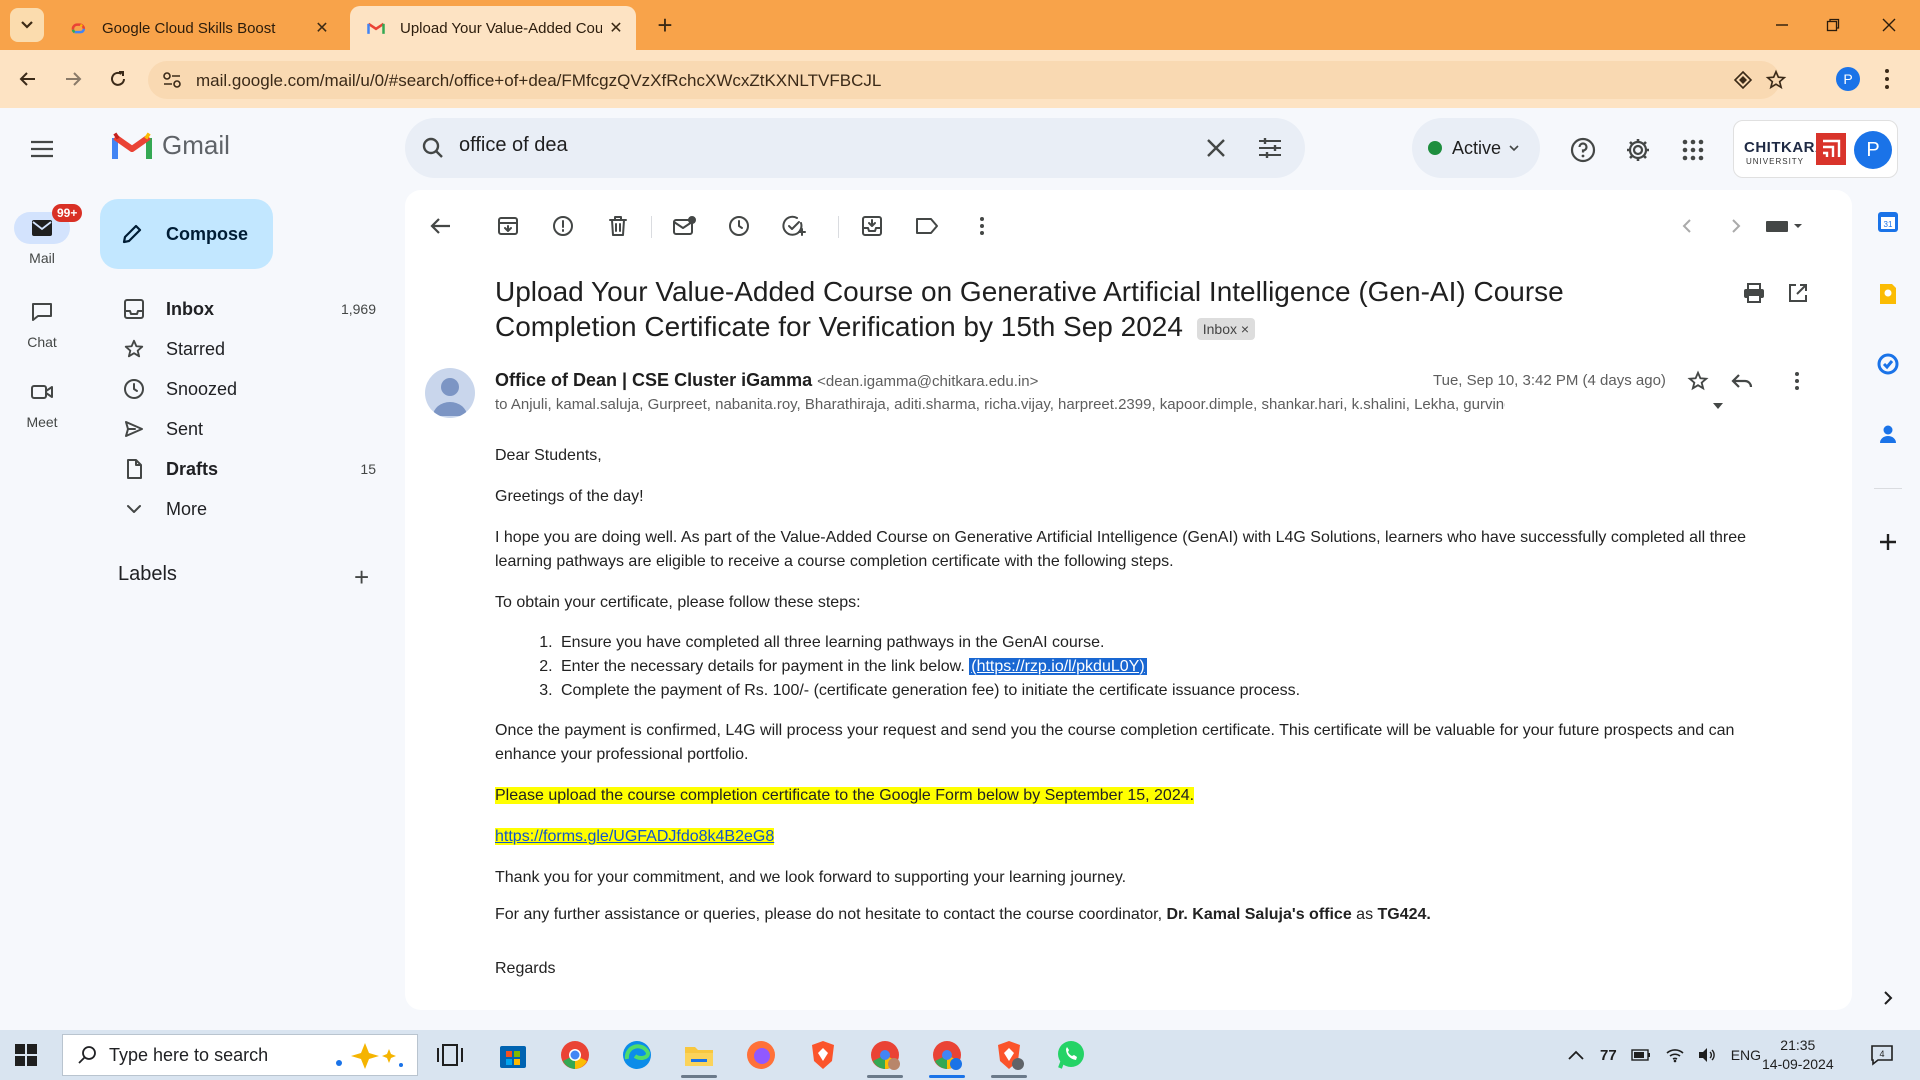  What do you see at coordinates (1743, 80) in the screenshot?
I see `extension-diamond-icon` at bounding box center [1743, 80].